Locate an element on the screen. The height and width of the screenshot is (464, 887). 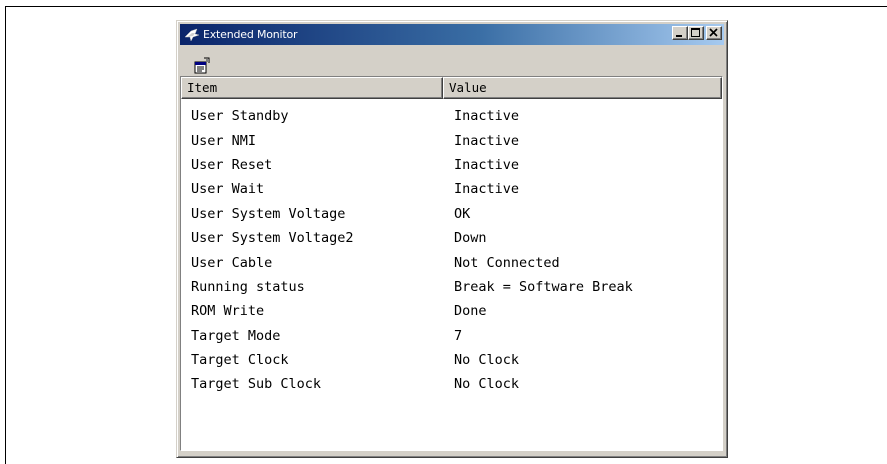
row-value: Not Connected is located at coordinates (507, 262).